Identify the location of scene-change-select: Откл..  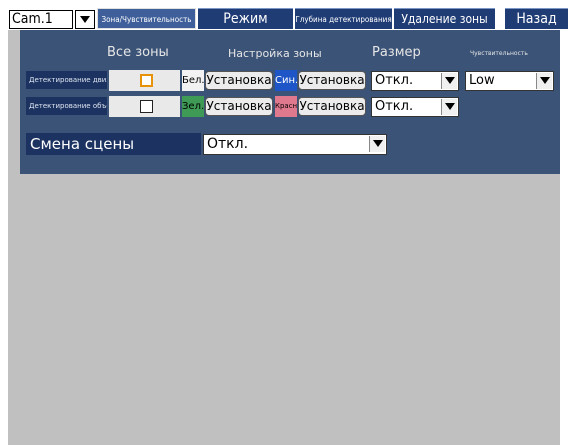
(295, 144).